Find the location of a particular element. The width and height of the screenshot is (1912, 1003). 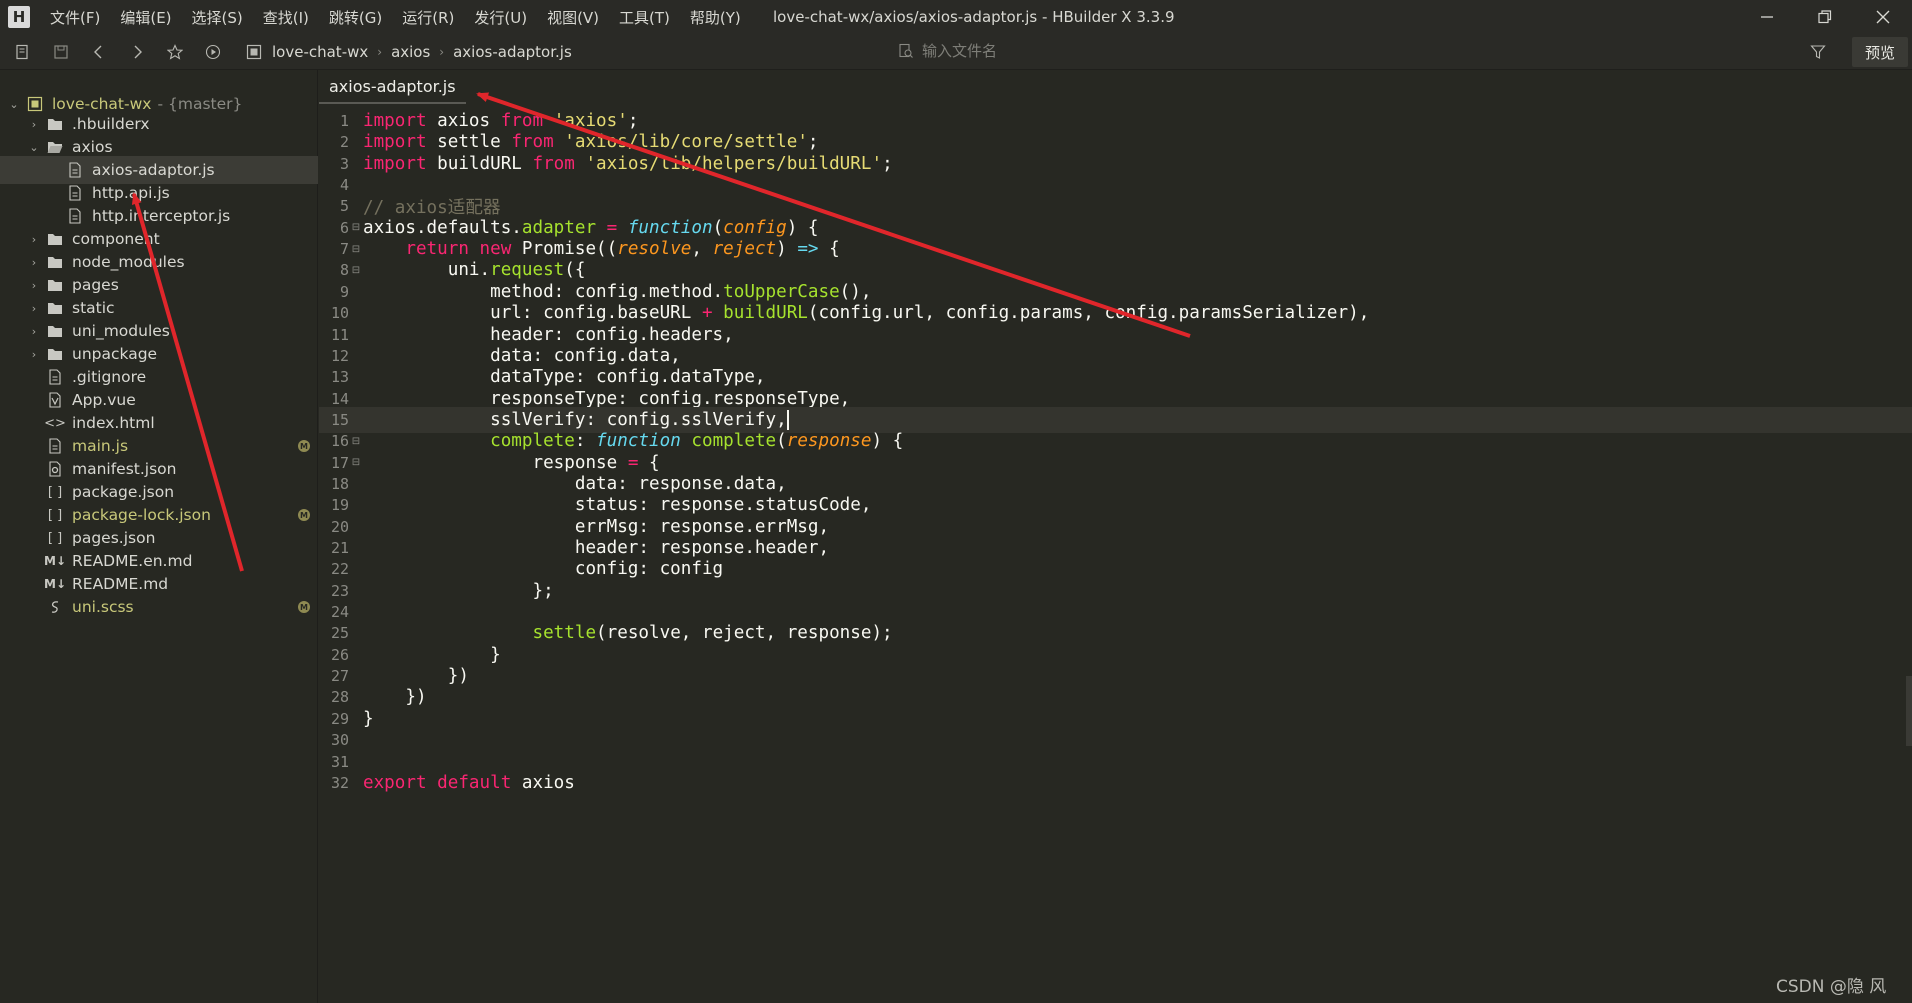

file-search-input is located at coordinates (1122, 51).